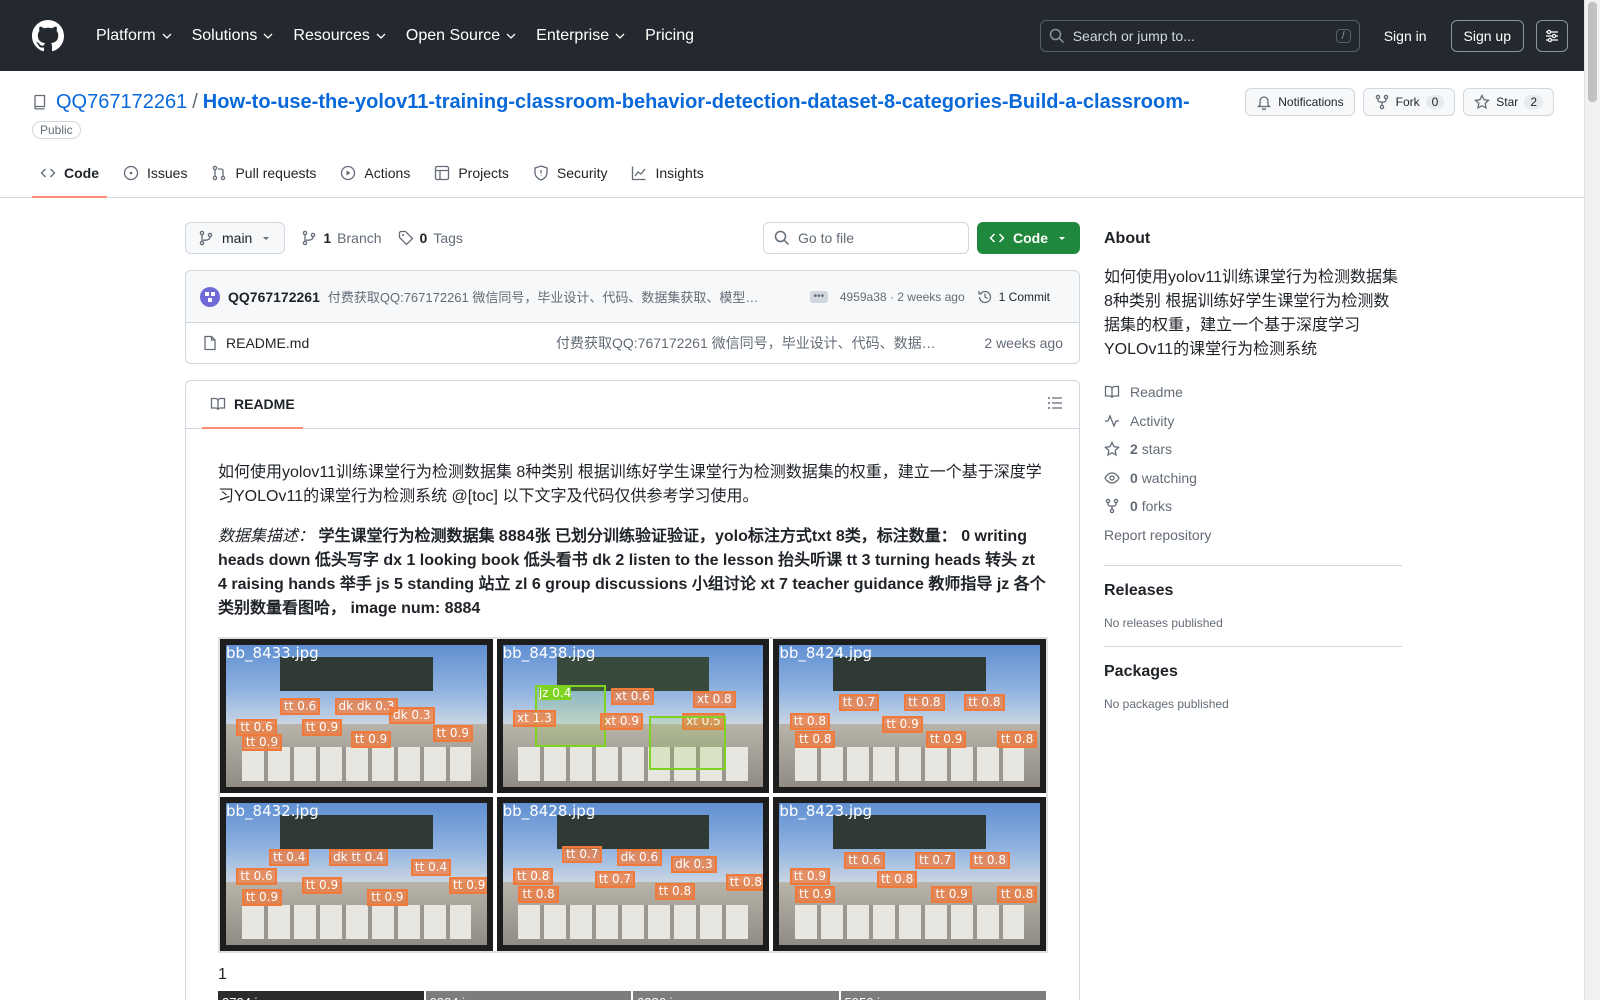 This screenshot has height=1000, width=1600. I want to click on tile-filename: bb_8423.jpg, so click(826, 811).